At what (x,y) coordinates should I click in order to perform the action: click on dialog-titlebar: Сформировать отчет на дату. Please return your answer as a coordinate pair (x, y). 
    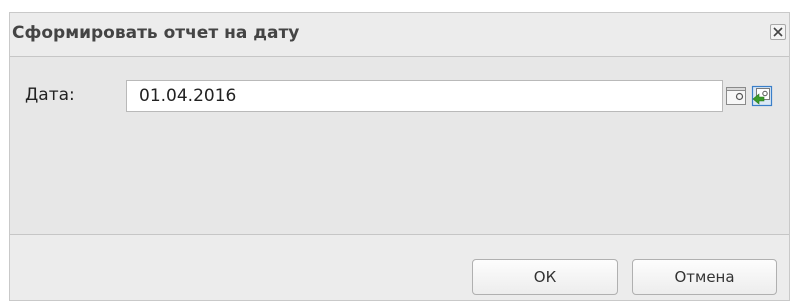
    Looking at the image, I should click on (399, 34).